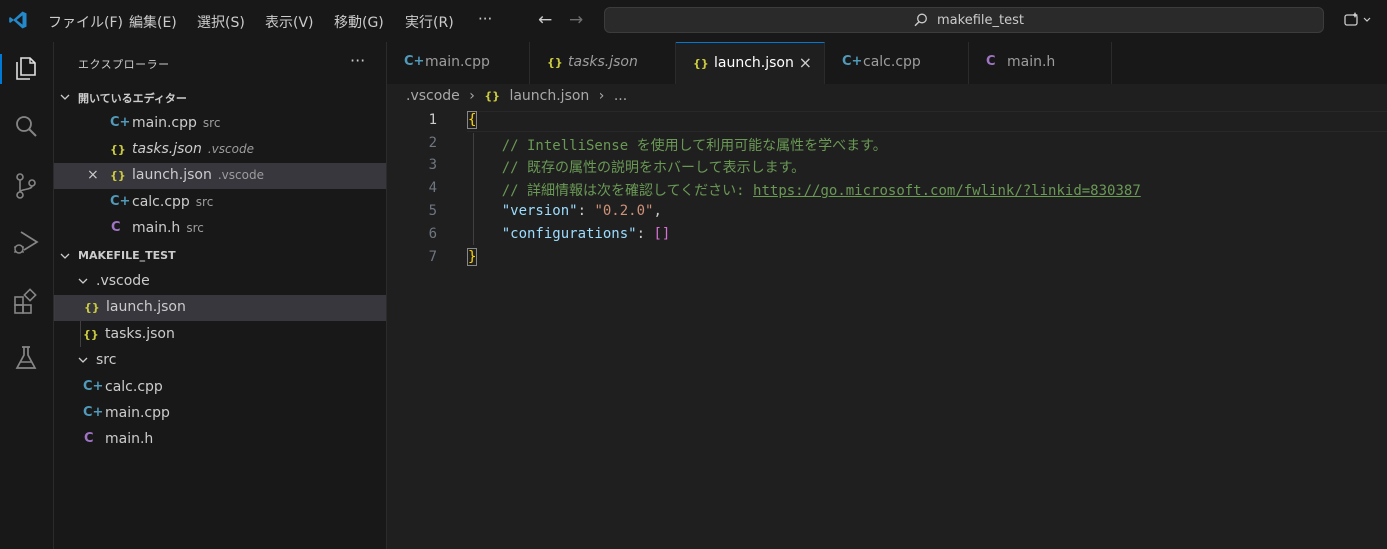 This screenshot has width=1387, height=549. What do you see at coordinates (485, 19) in the screenshot?
I see `menu-more-button: ···` at bounding box center [485, 19].